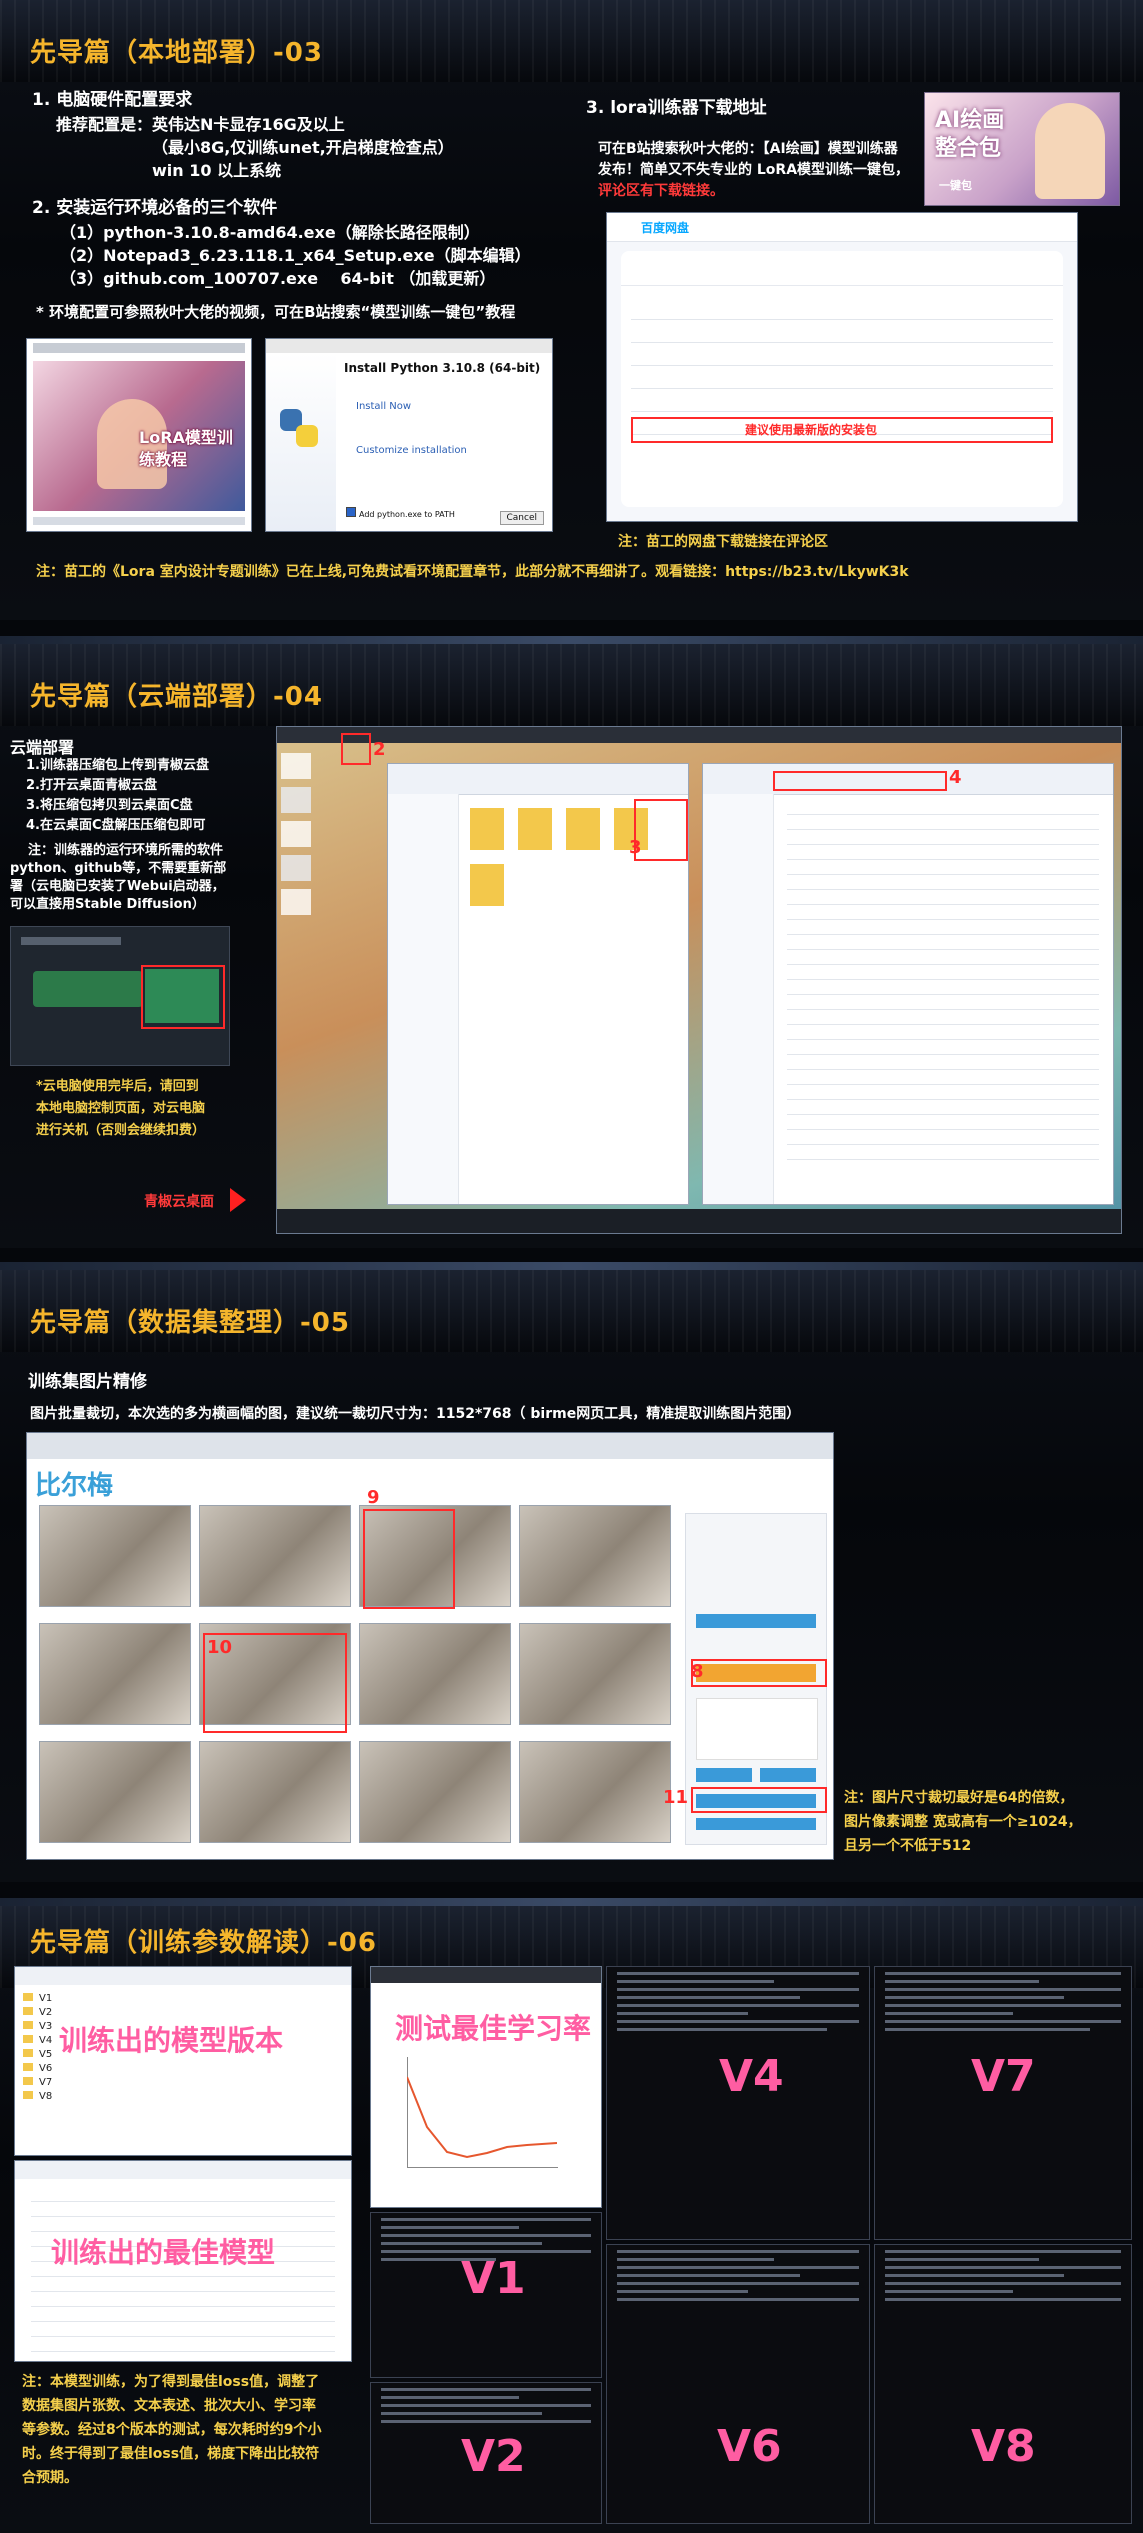 The image size is (1143, 2533). What do you see at coordinates (1003, 2384) in the screenshot?
I see `terminal-v8: V8` at bounding box center [1003, 2384].